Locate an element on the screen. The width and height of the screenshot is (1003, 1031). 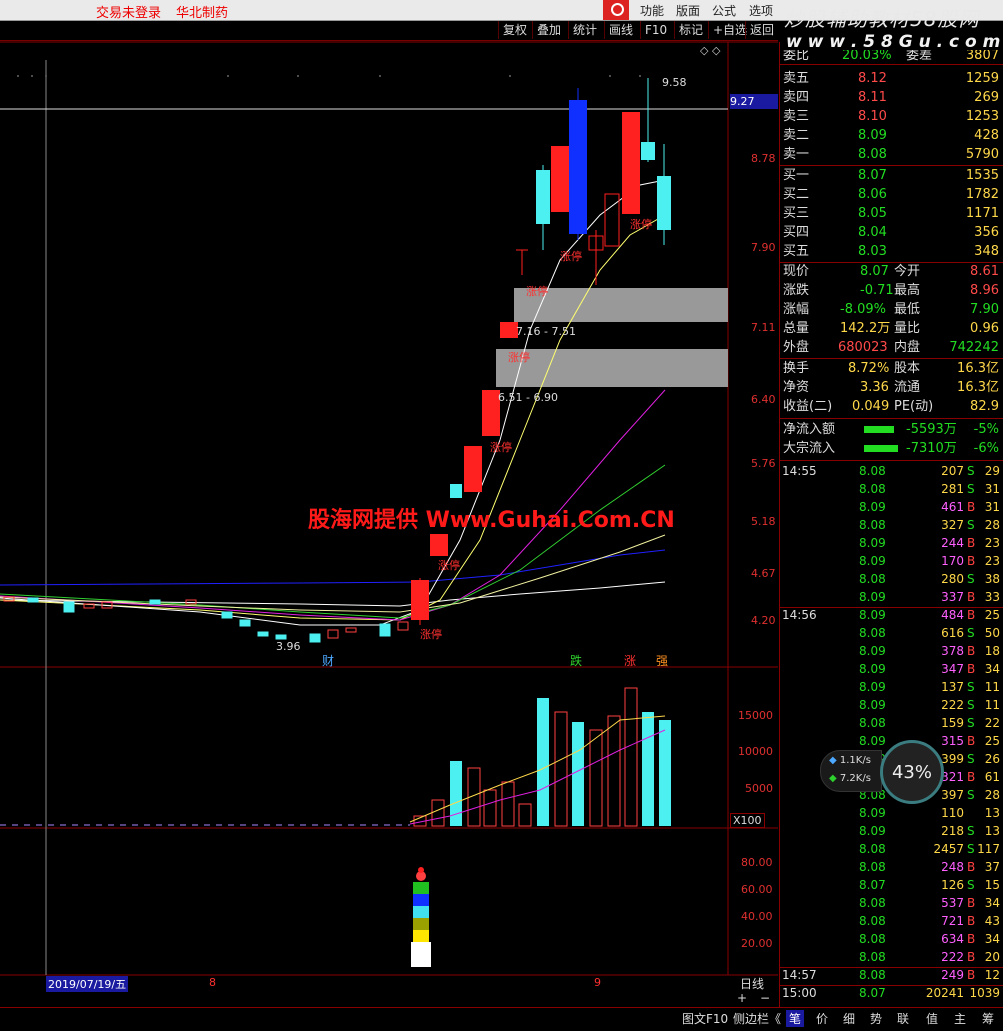
tick-cnt: 33 is located at coordinates (992, 597).